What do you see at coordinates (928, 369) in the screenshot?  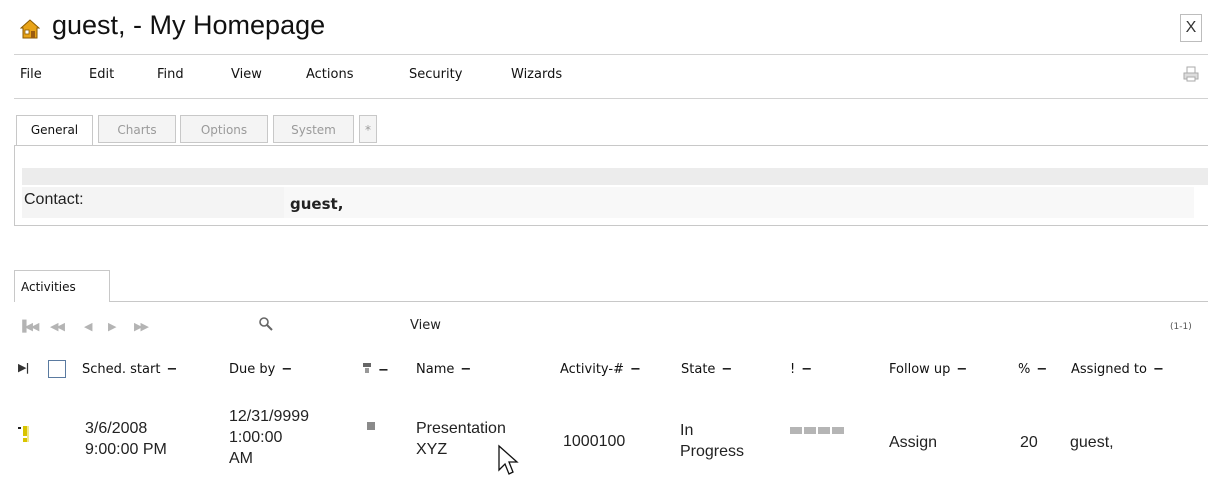 I see `col-follow-up: Follow up −` at bounding box center [928, 369].